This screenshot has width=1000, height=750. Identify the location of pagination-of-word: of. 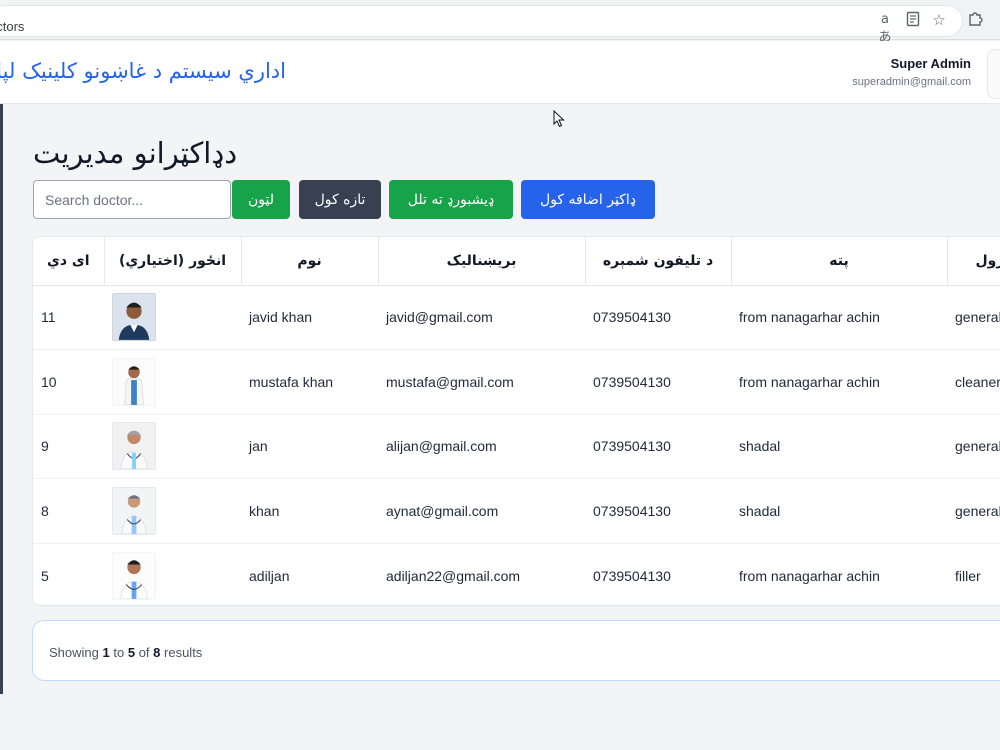
(144, 652).